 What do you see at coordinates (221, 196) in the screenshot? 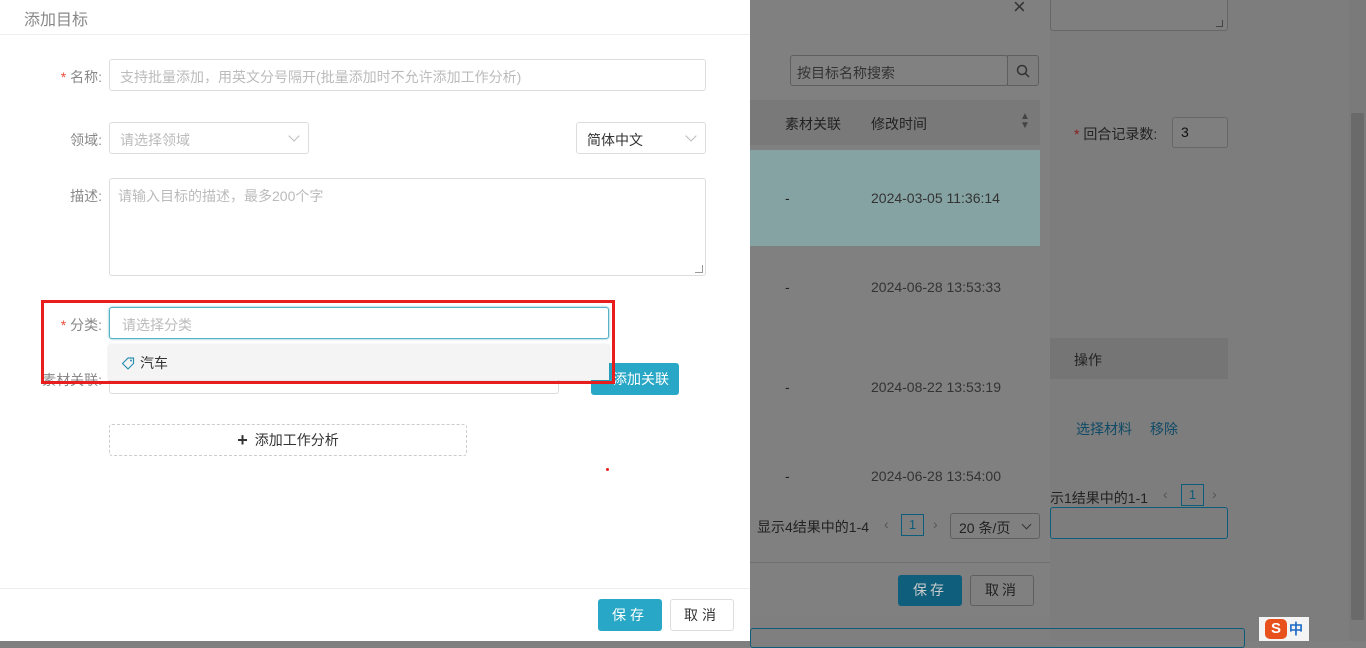
I see `description-placeholder: 请输入目标的描述，最多200个字` at bounding box center [221, 196].